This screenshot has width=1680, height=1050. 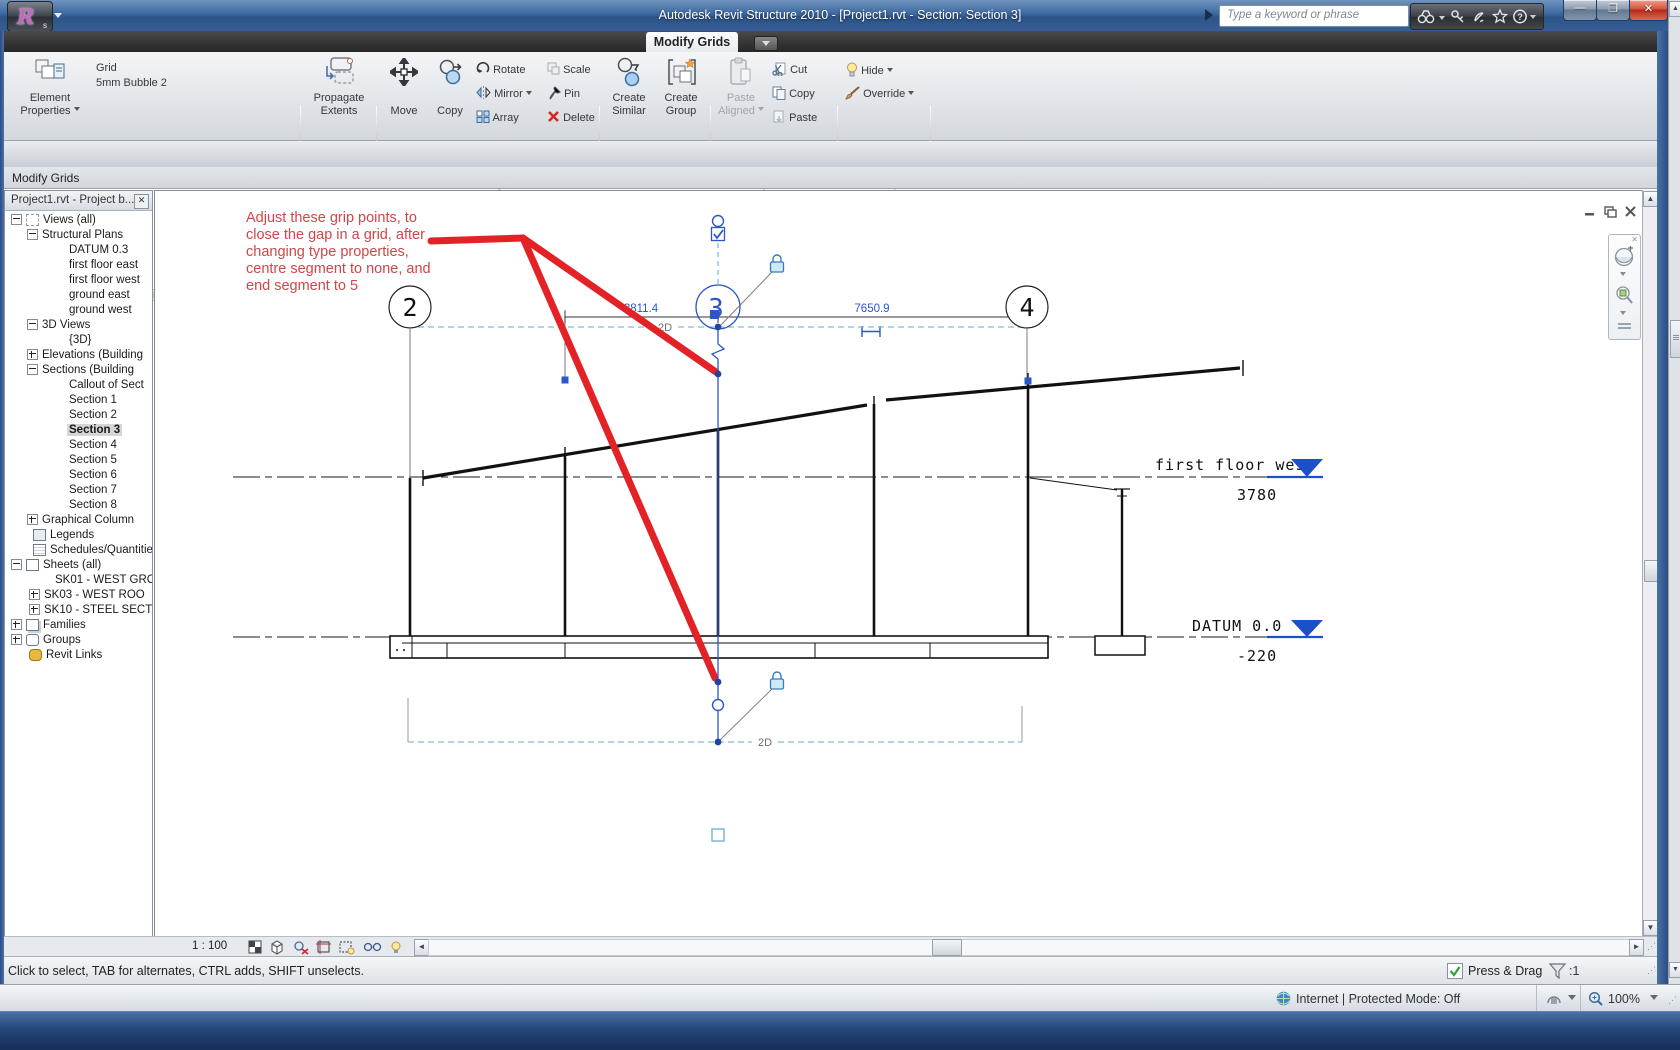 What do you see at coordinates (78, 249) in the screenshot?
I see `tree-item-datum03: DATUM 0.3` at bounding box center [78, 249].